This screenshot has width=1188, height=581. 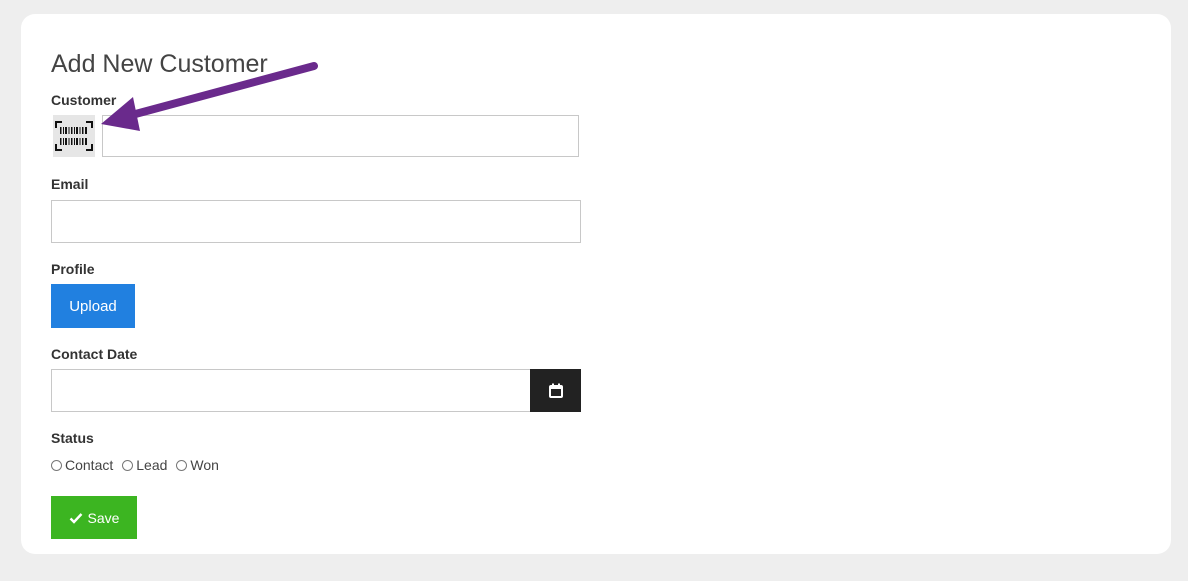 What do you see at coordinates (340, 136) in the screenshot?
I see `customer-input` at bounding box center [340, 136].